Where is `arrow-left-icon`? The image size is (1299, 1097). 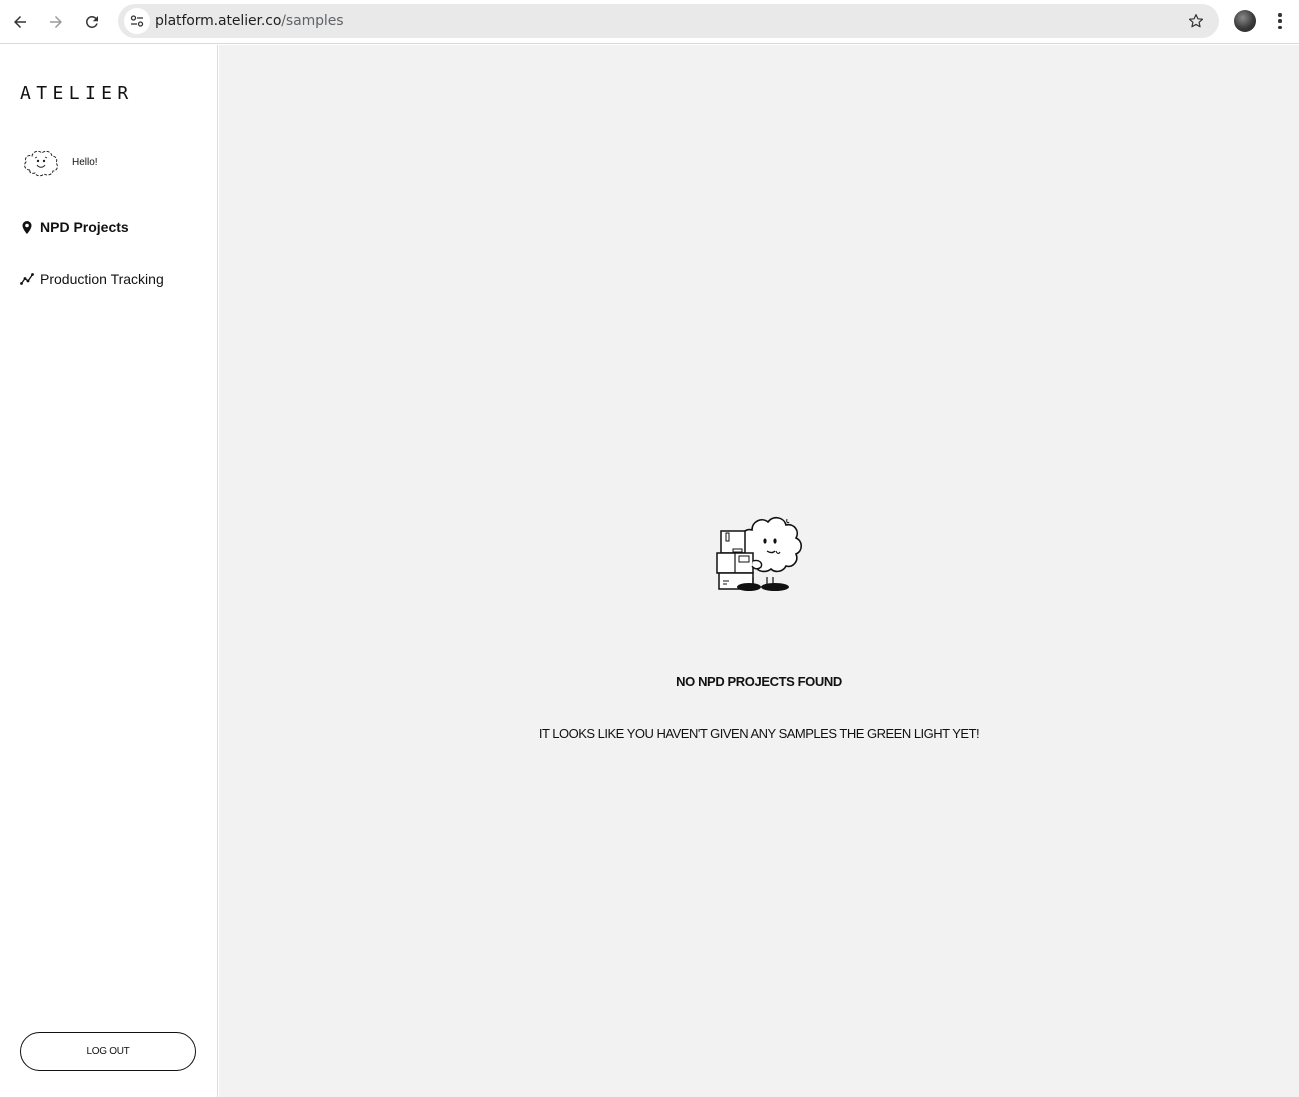
arrow-left-icon is located at coordinates (20, 22).